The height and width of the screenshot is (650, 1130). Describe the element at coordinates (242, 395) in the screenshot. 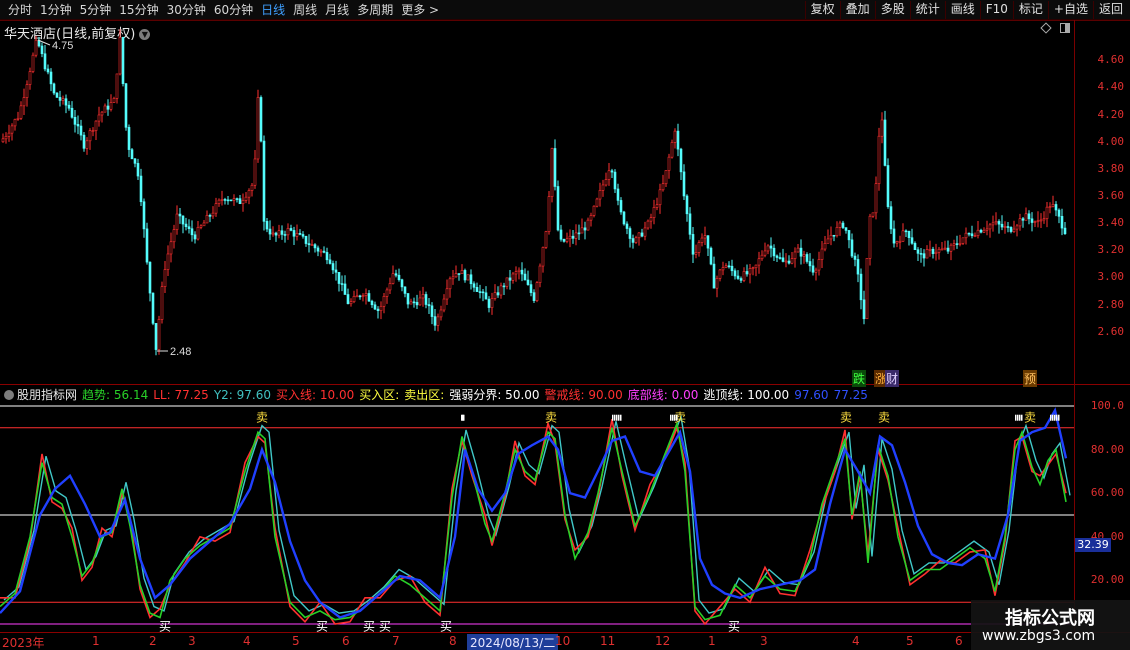

I see `legend-item: Y2: 97.60` at that location.